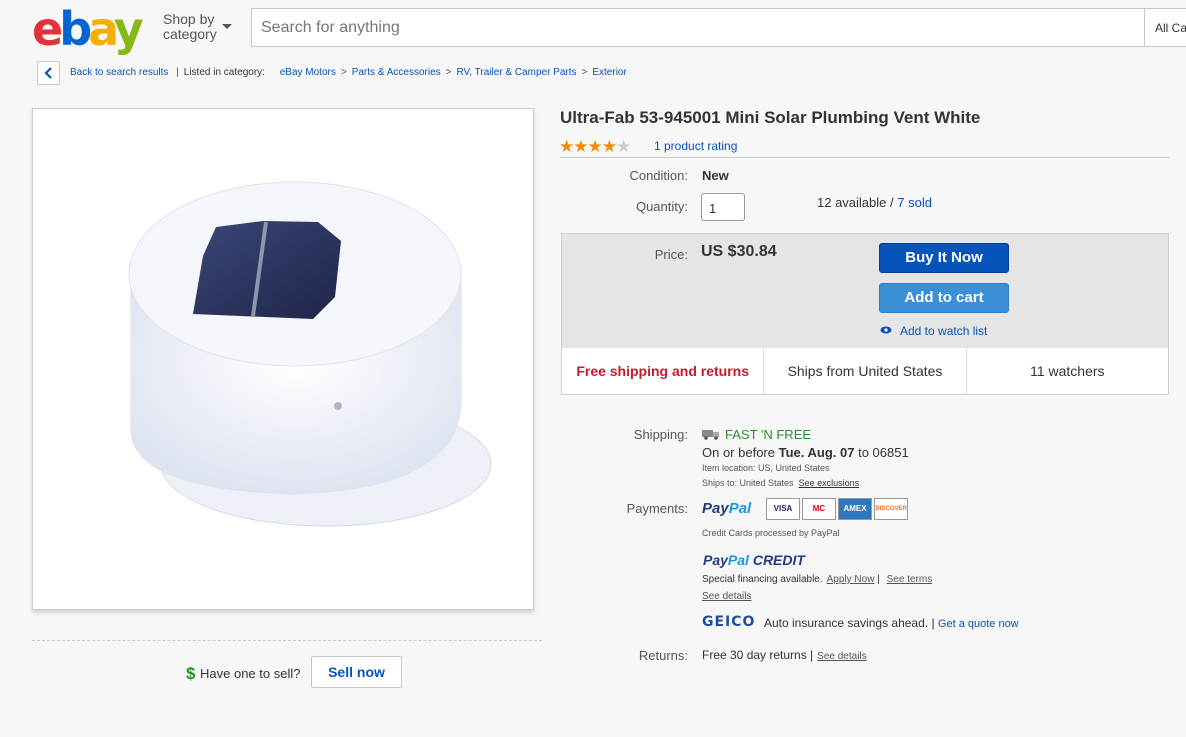 The width and height of the screenshot is (1186, 737). What do you see at coordinates (738, 560) in the screenshot?
I see `credit-pal: Pal` at bounding box center [738, 560].